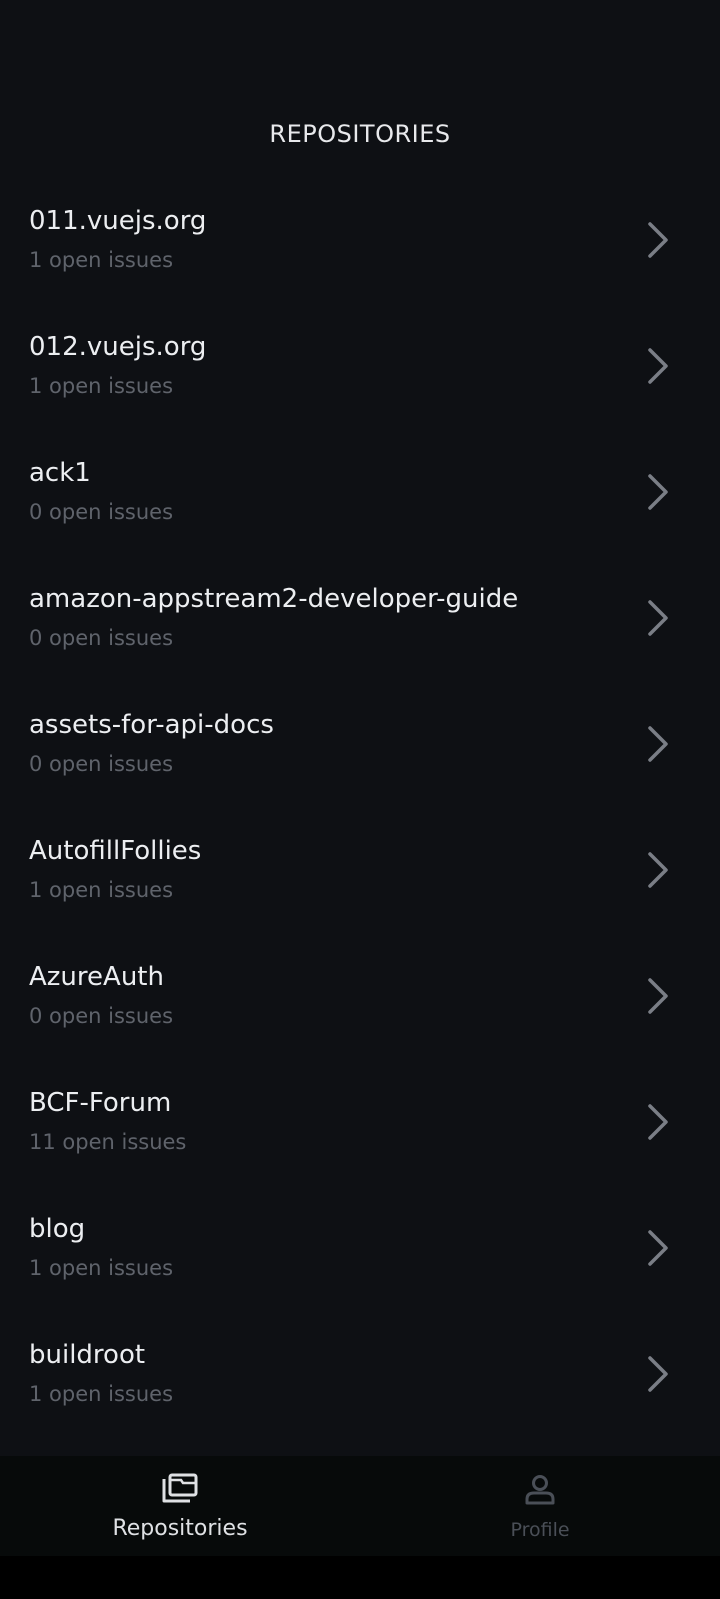 The image size is (720, 1599). What do you see at coordinates (360, 1261) in the screenshot?
I see `repository-row: blog 1 open issues` at bounding box center [360, 1261].